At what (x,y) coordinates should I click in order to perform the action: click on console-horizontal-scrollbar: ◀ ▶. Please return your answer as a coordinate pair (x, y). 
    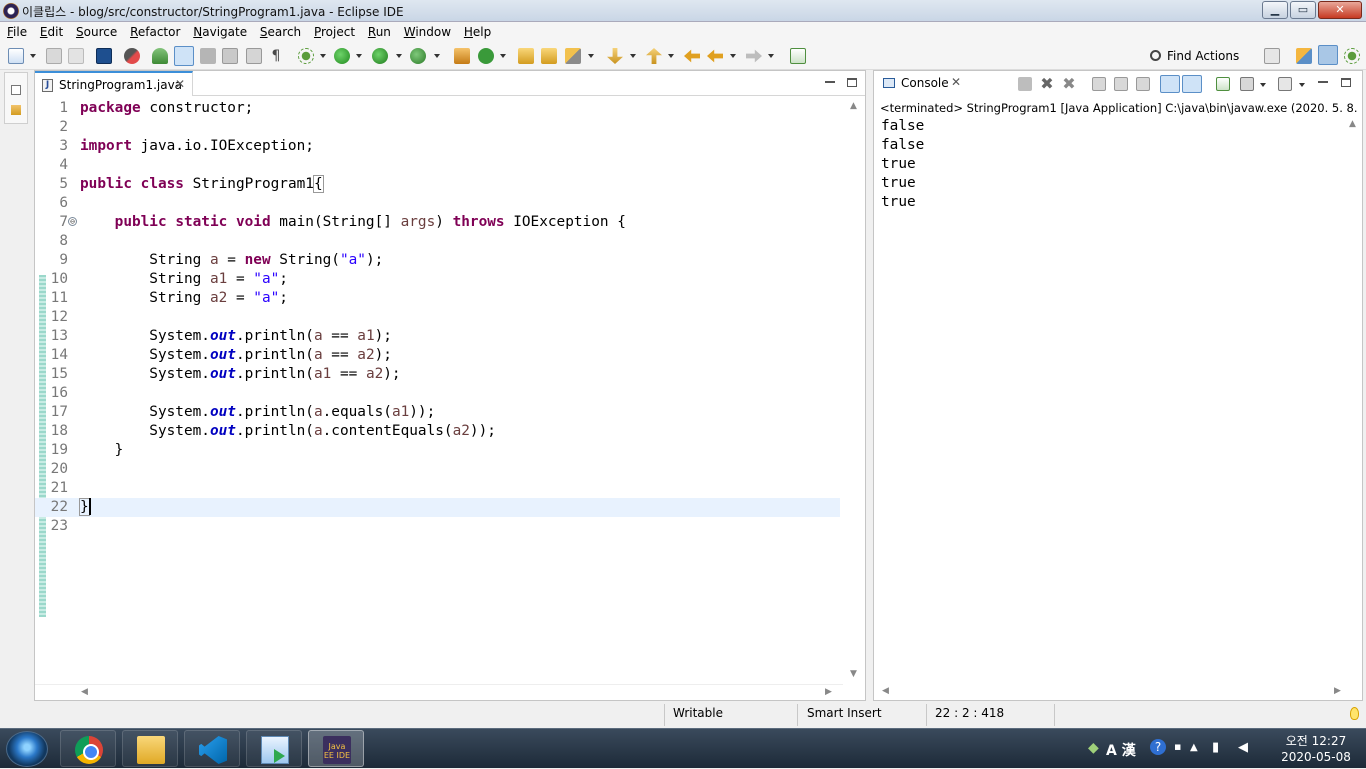
    Looking at the image, I should click on (1118, 692).